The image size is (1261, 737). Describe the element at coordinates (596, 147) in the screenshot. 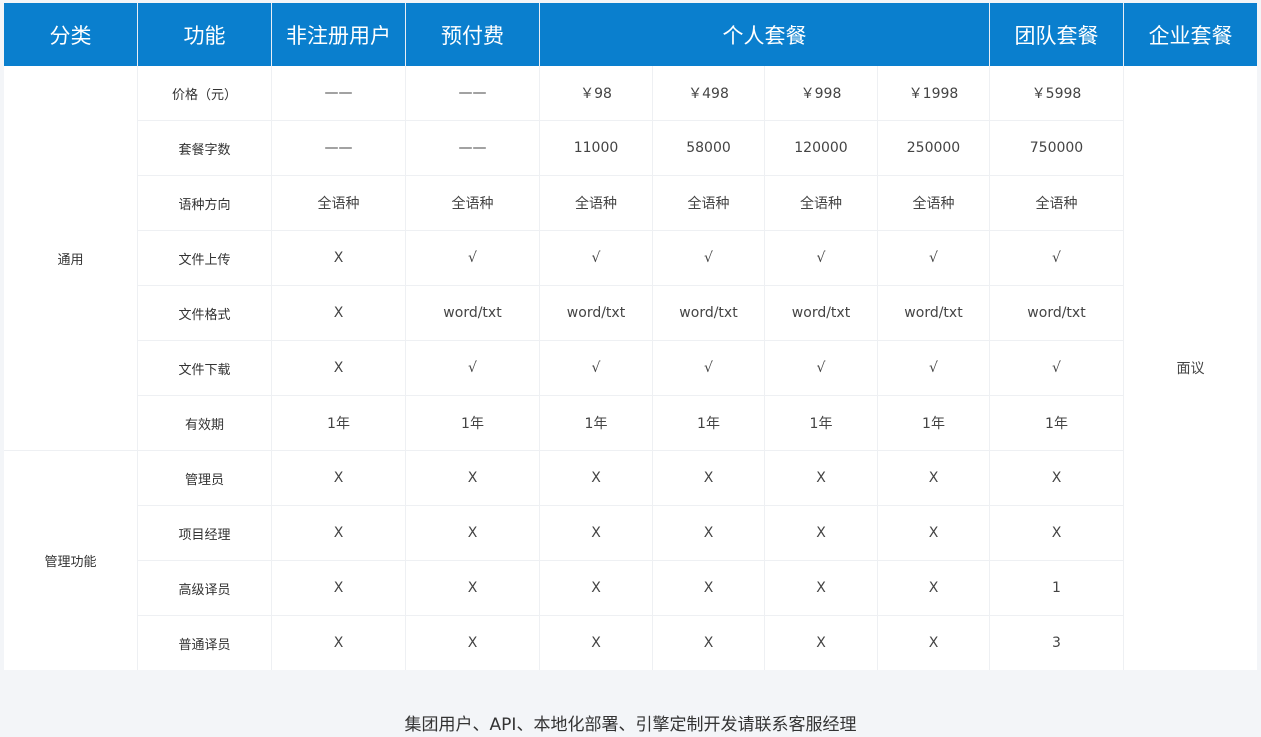

I see `plan-value-cell: 11000` at that location.